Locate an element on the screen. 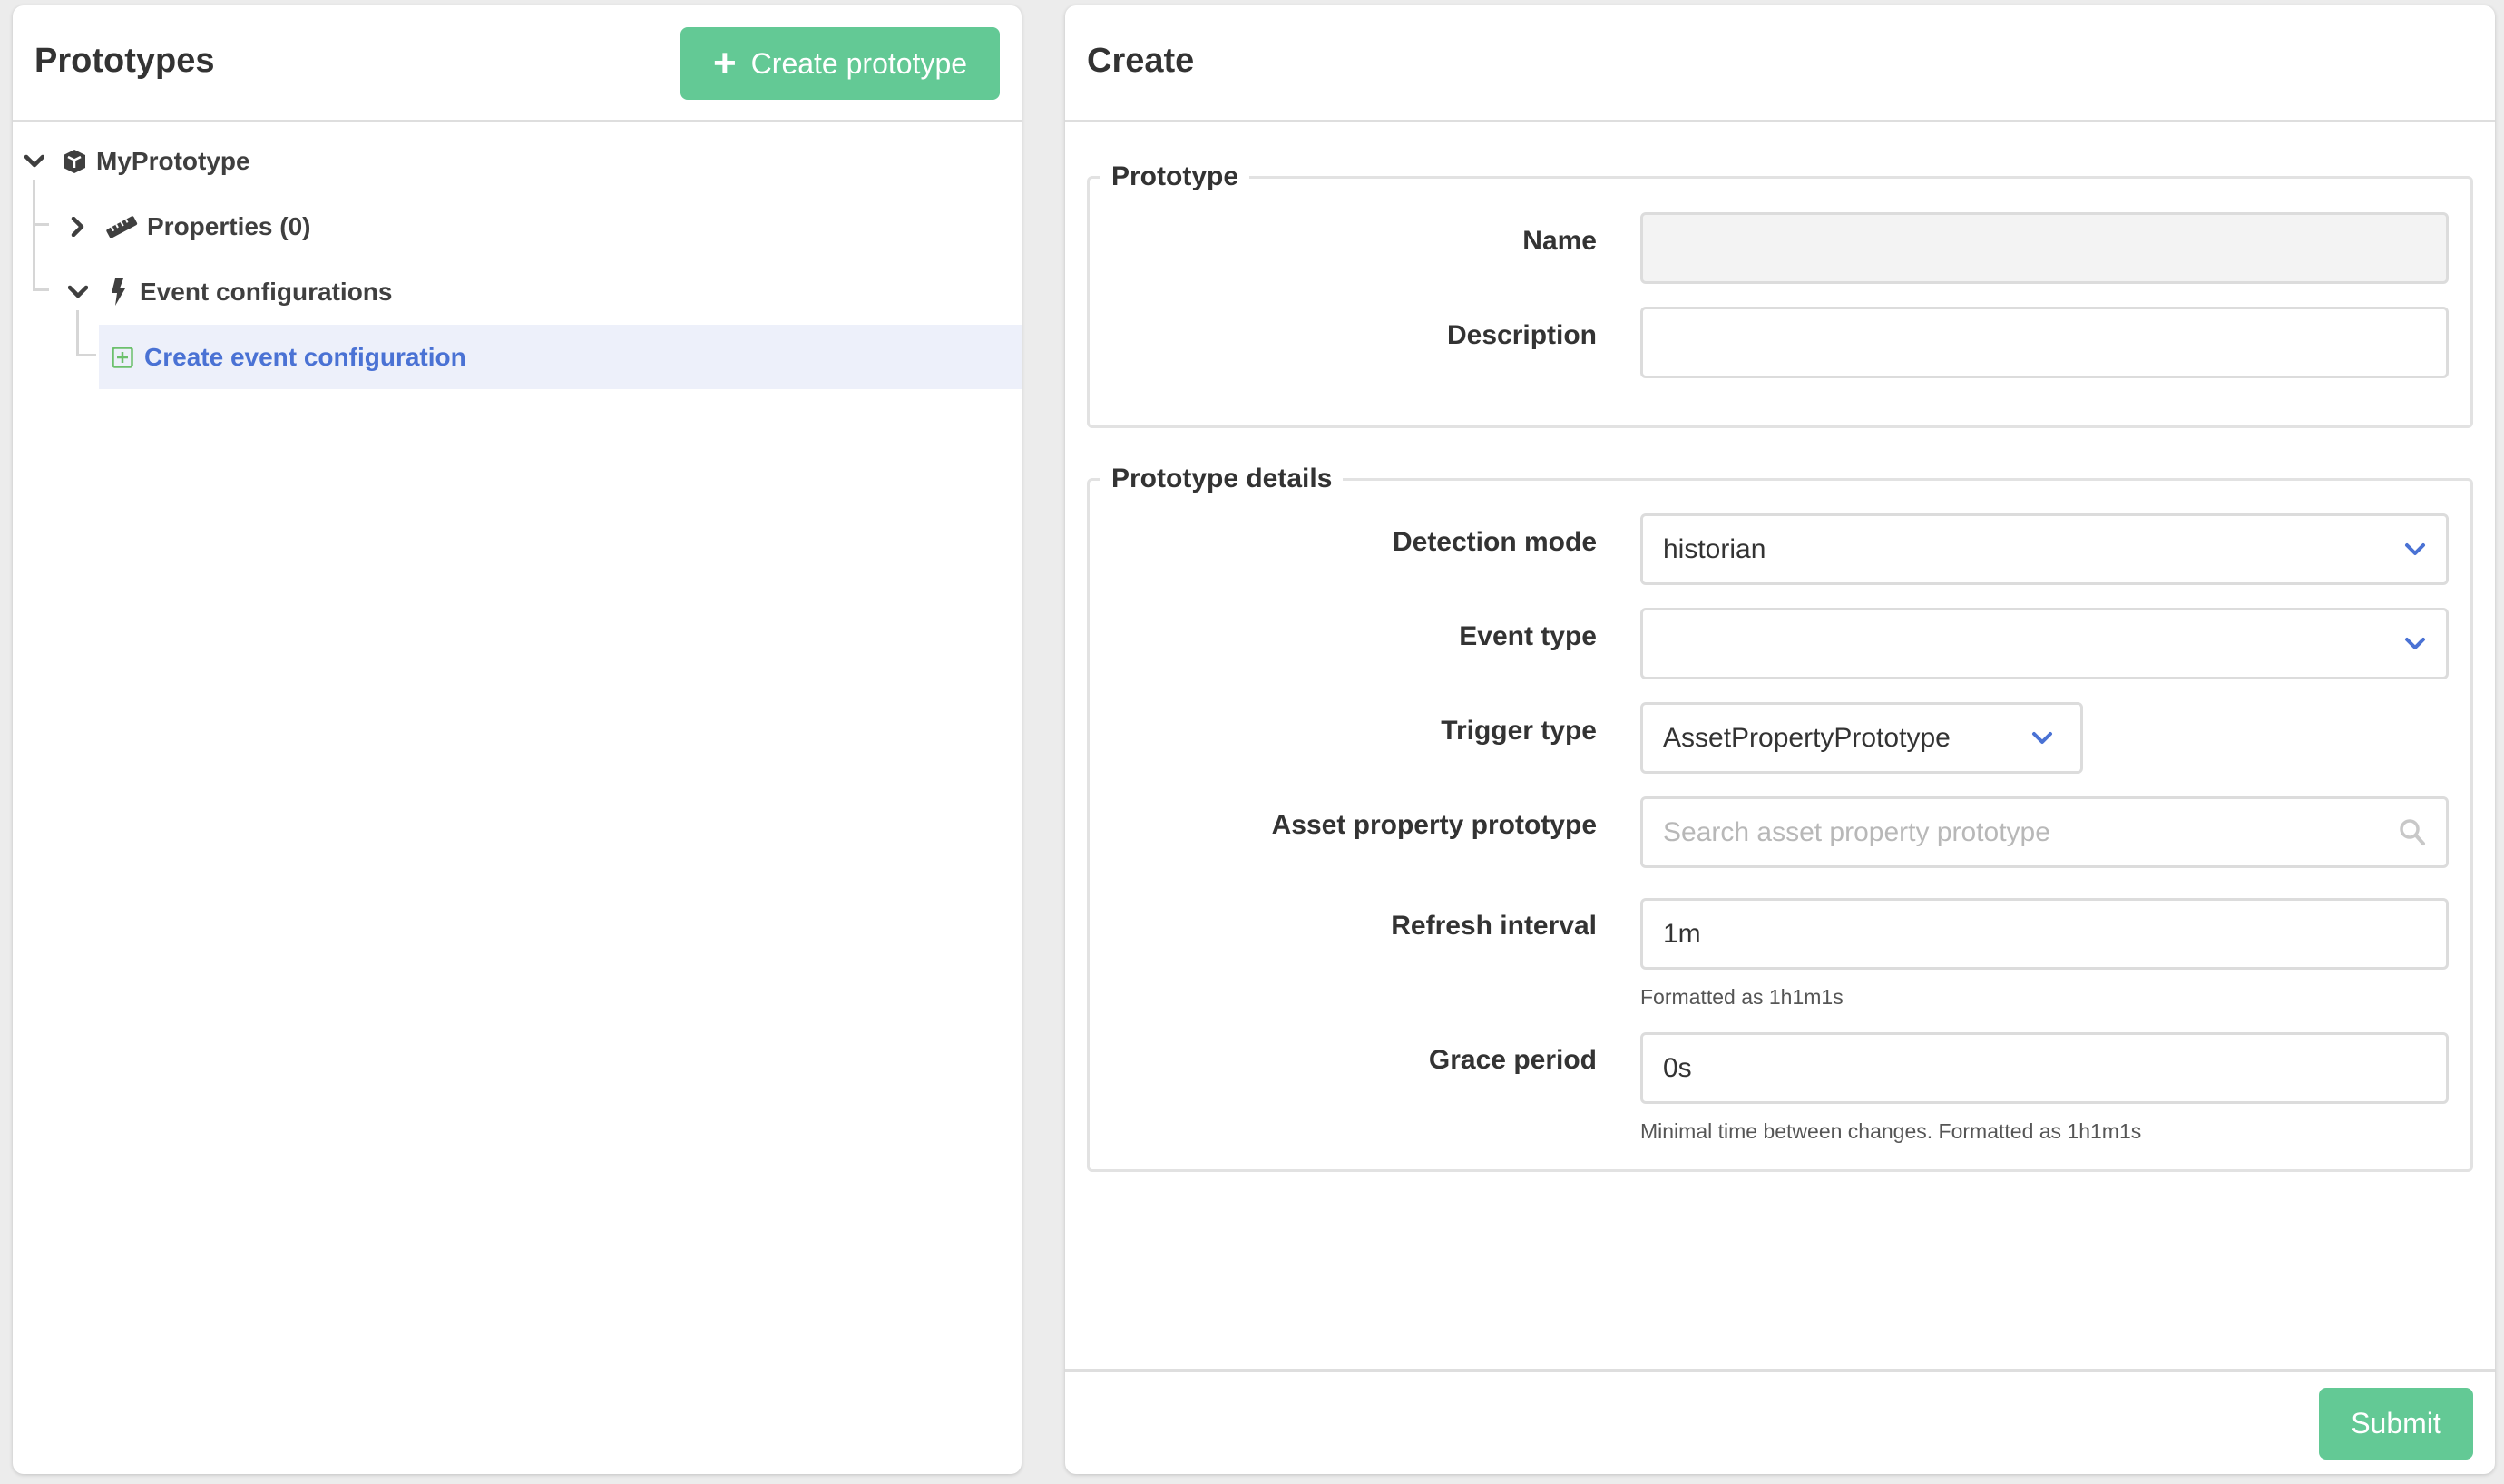 The height and width of the screenshot is (1484, 2504). name-label: Name is located at coordinates (1560, 241).